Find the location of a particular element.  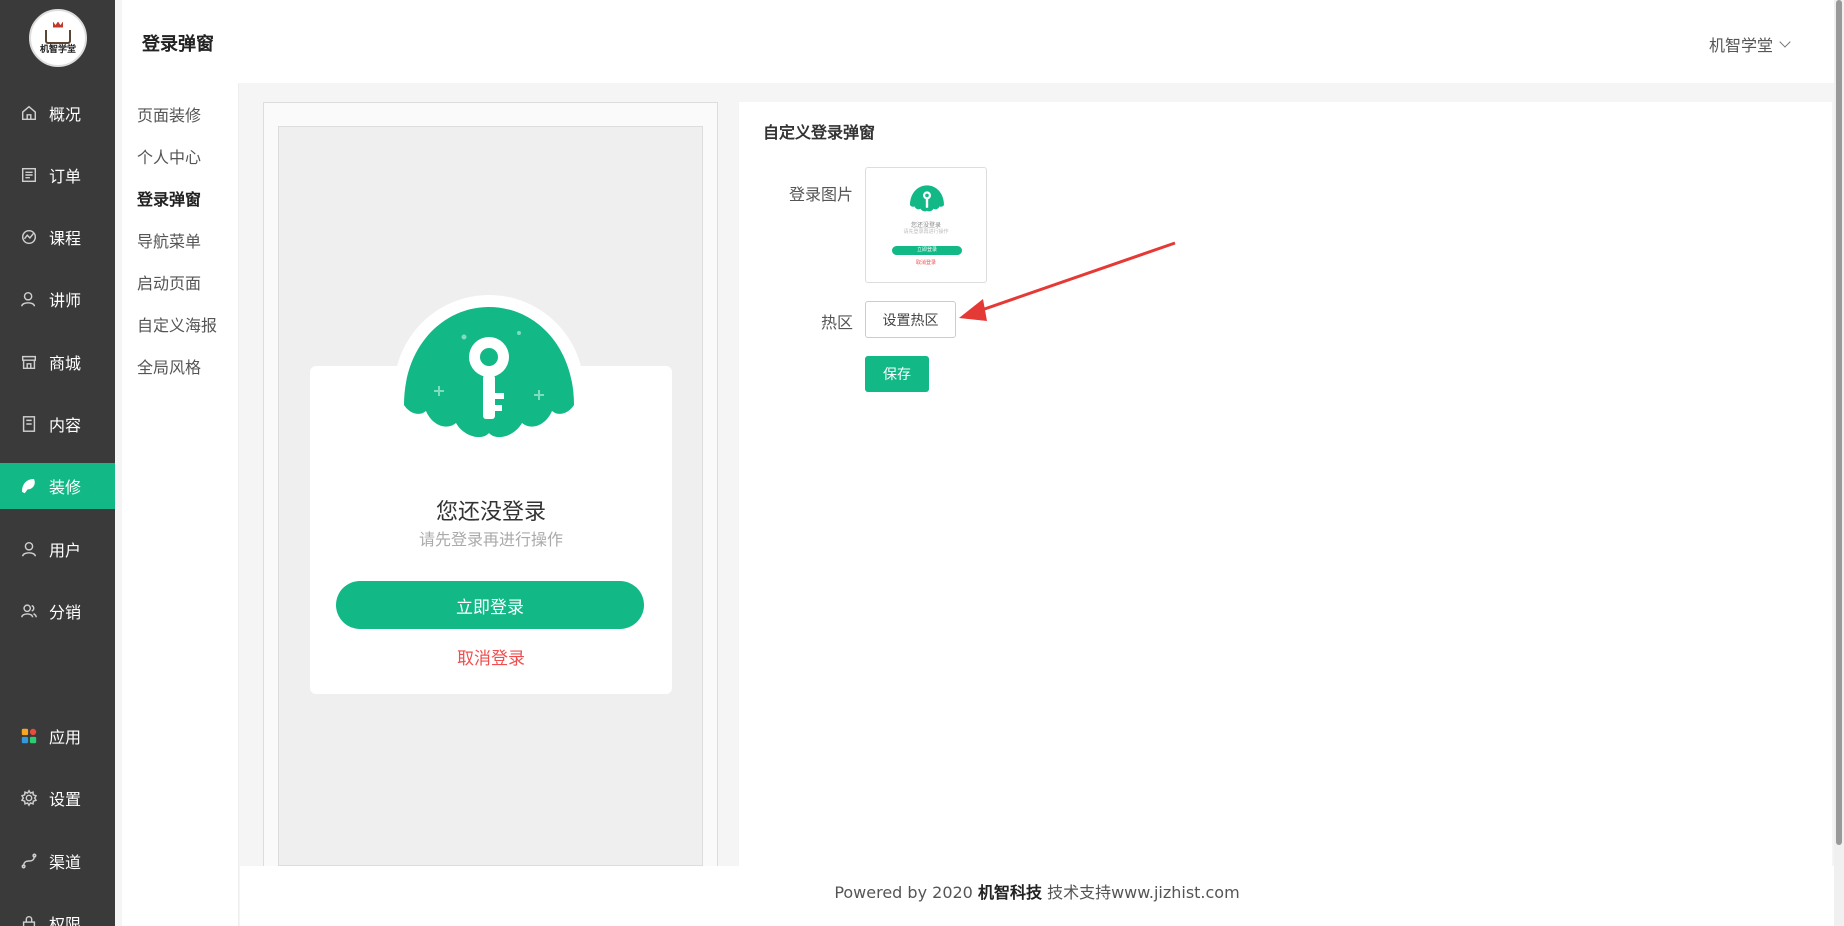

page-title: 登录弹窗 is located at coordinates (178, 44).